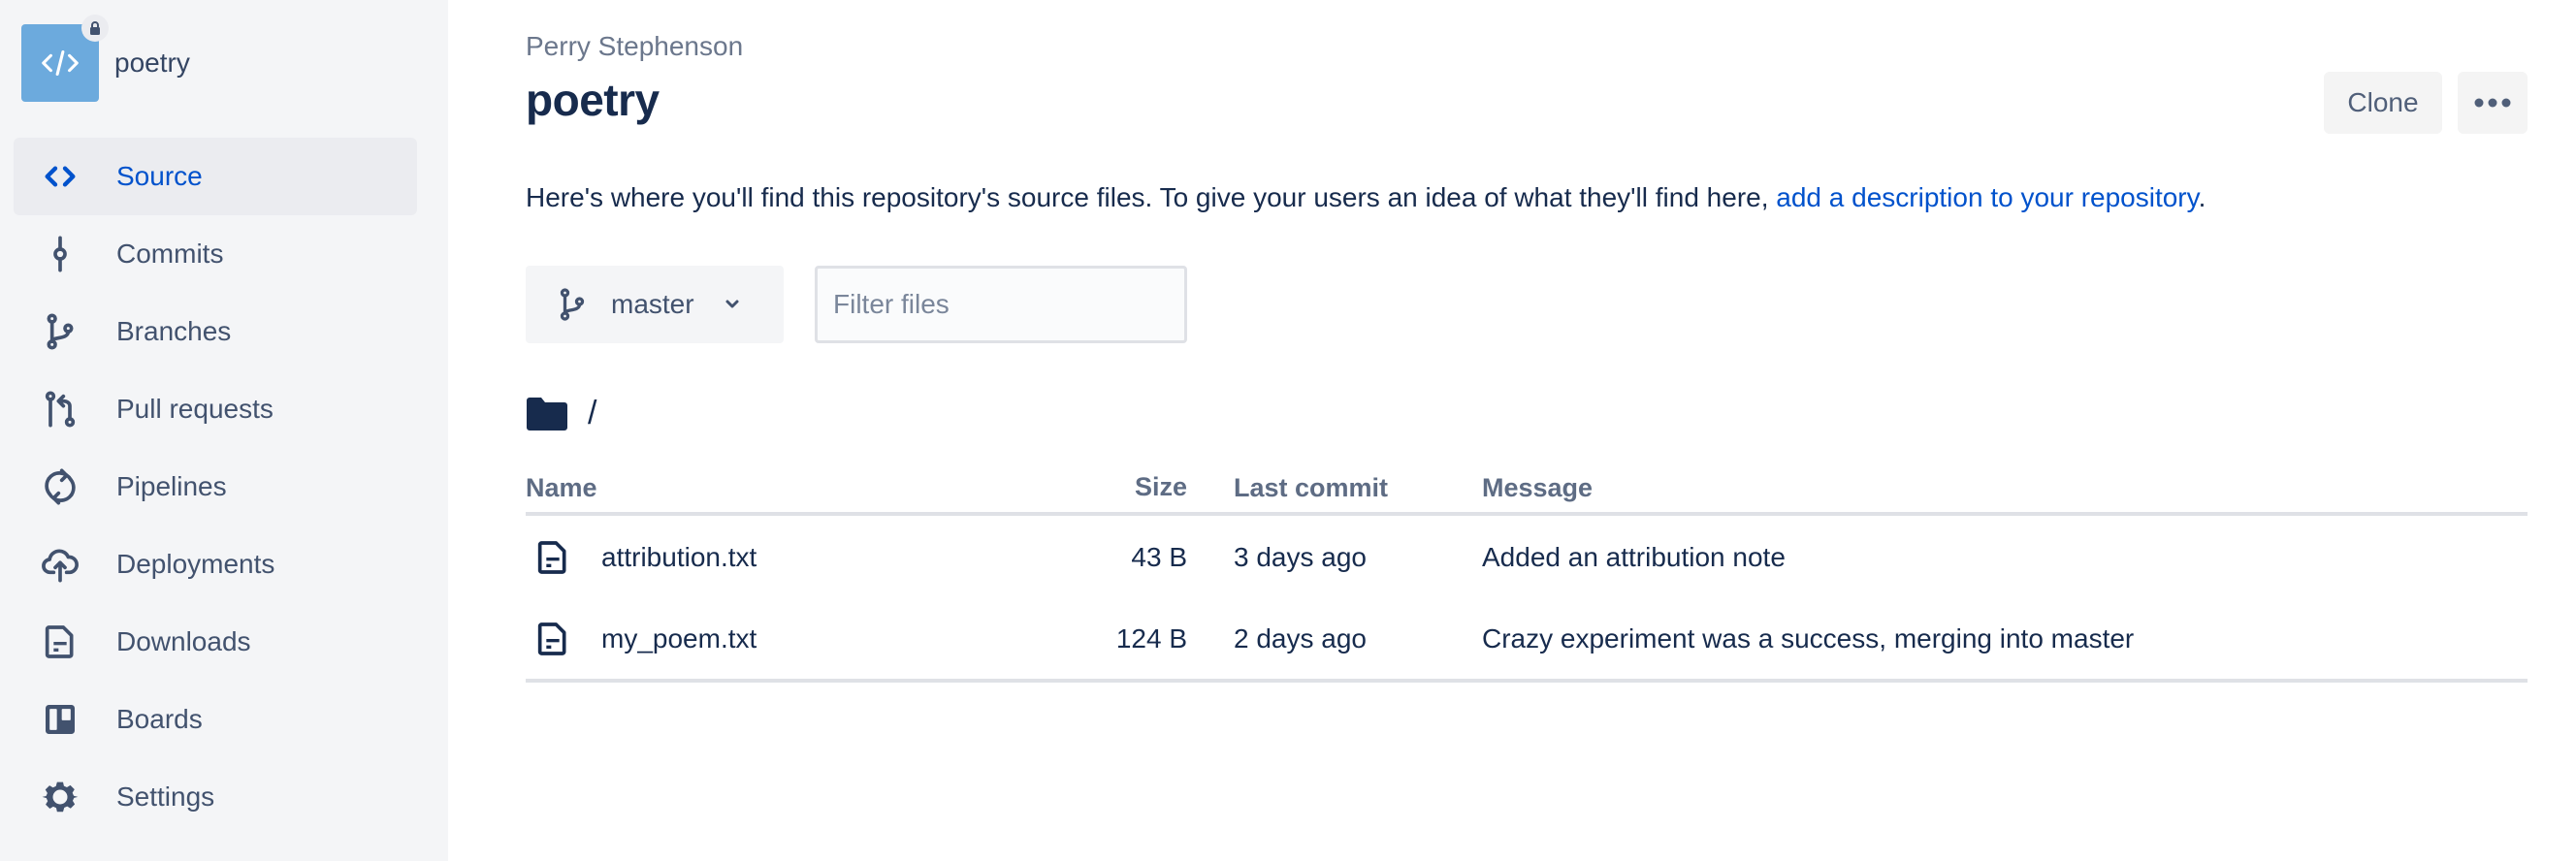 Image resolution: width=2576 pixels, height=861 pixels. What do you see at coordinates (1151, 638) in the screenshot?
I see `file-size: 124 B` at bounding box center [1151, 638].